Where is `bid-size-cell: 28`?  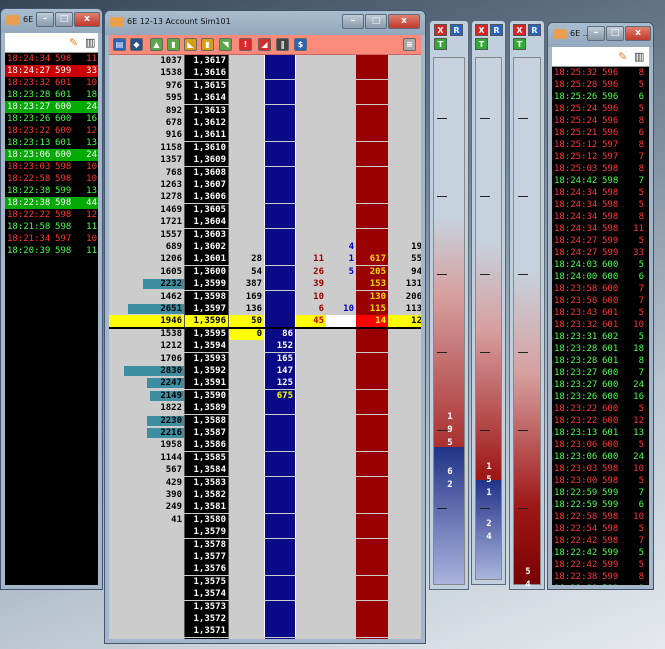 bid-size-cell: 28 is located at coordinates (246, 259).